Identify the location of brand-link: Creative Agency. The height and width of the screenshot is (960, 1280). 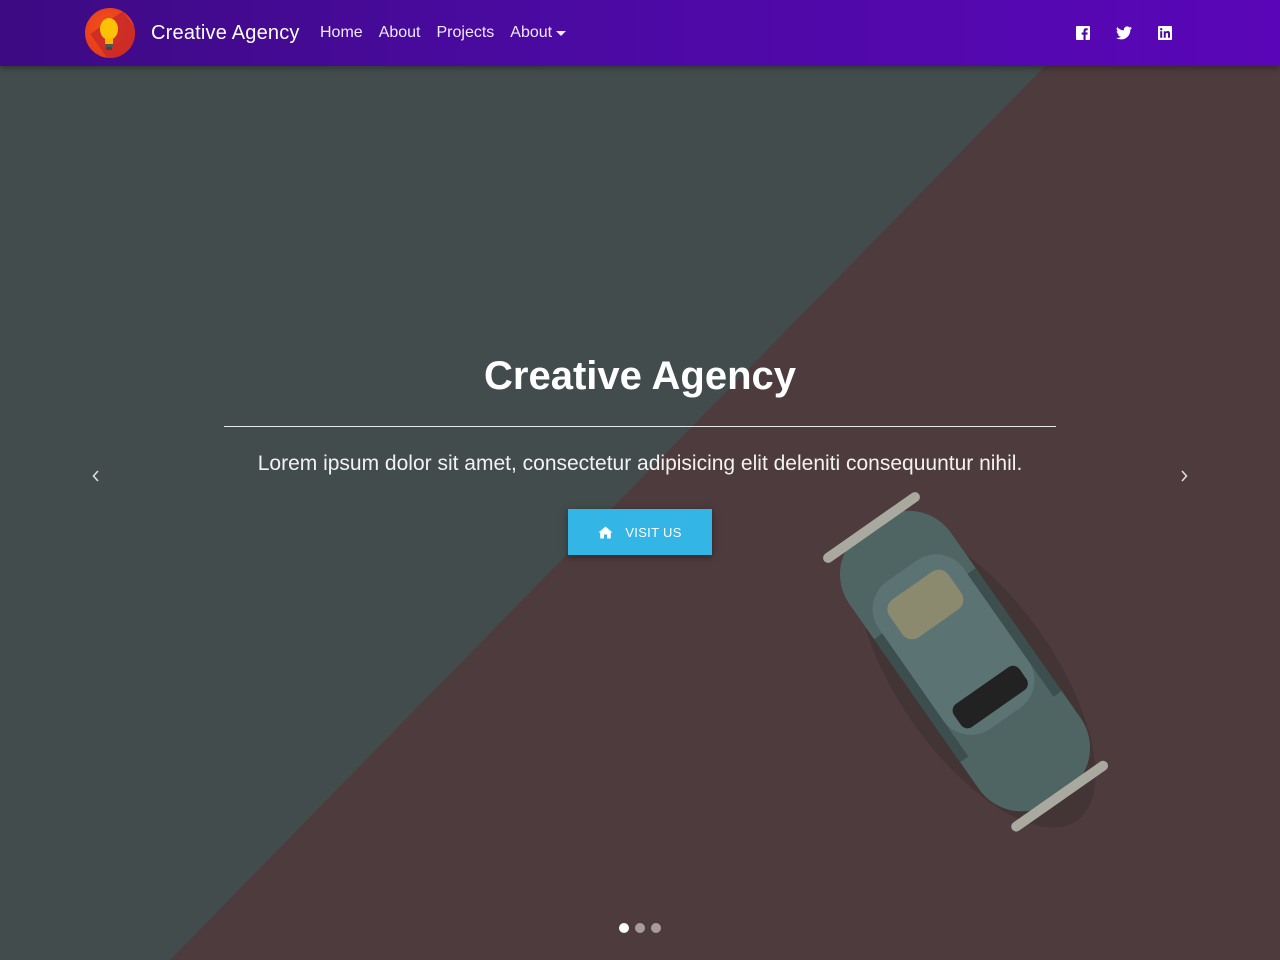
(192, 33).